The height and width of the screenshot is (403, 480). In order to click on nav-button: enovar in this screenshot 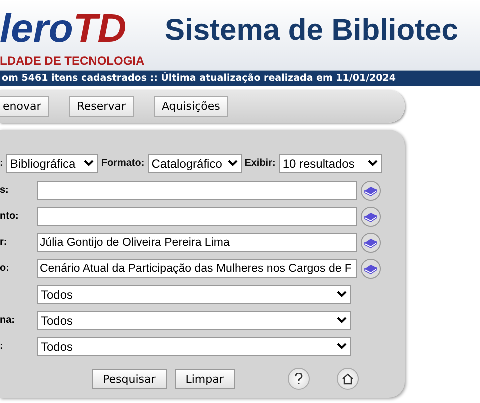, I will do `click(25, 106)`.